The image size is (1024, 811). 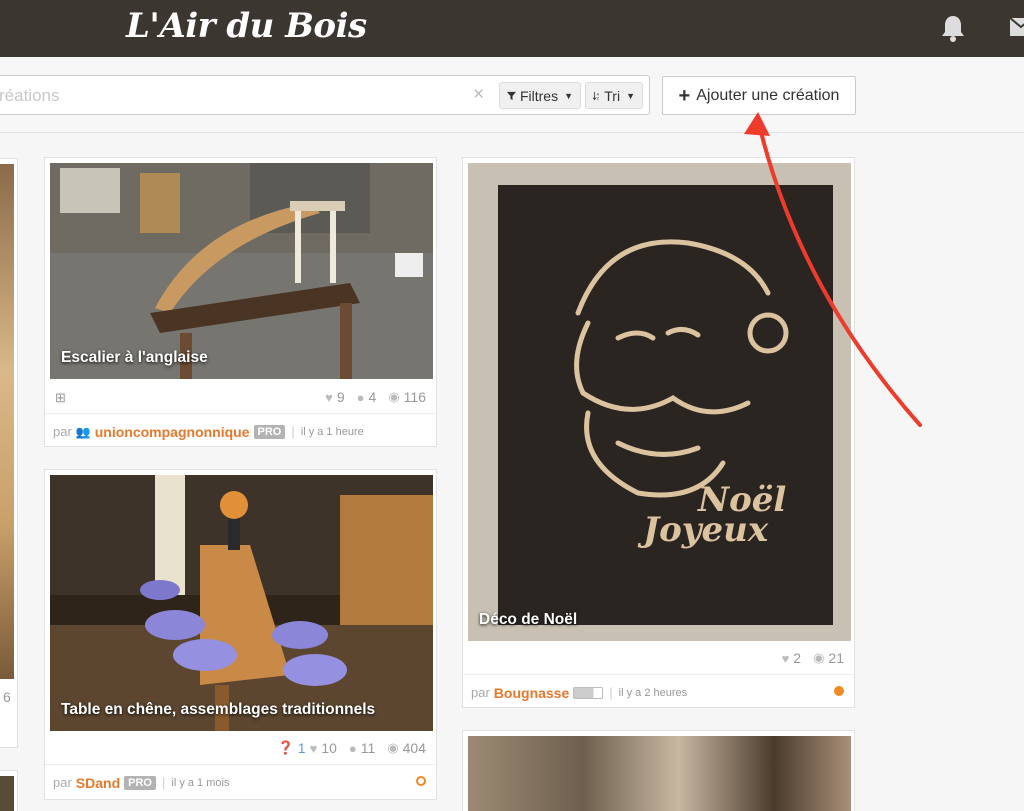 I want to click on group-icon: 👥, so click(x=83, y=431).